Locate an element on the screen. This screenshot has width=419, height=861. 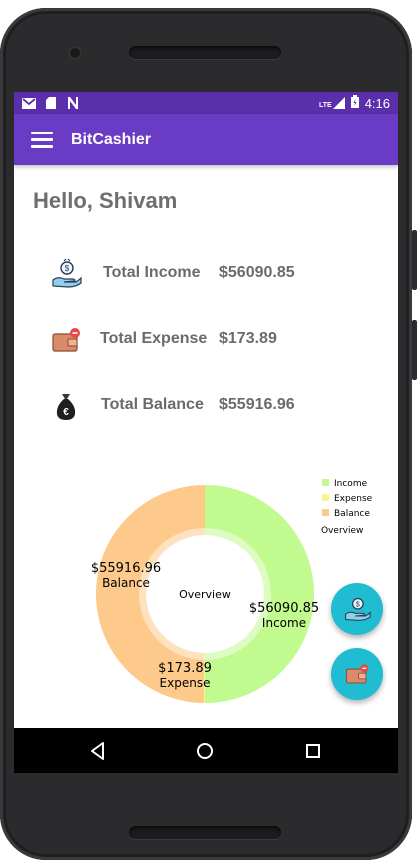
expense-value: $173.89 is located at coordinates (248, 338).